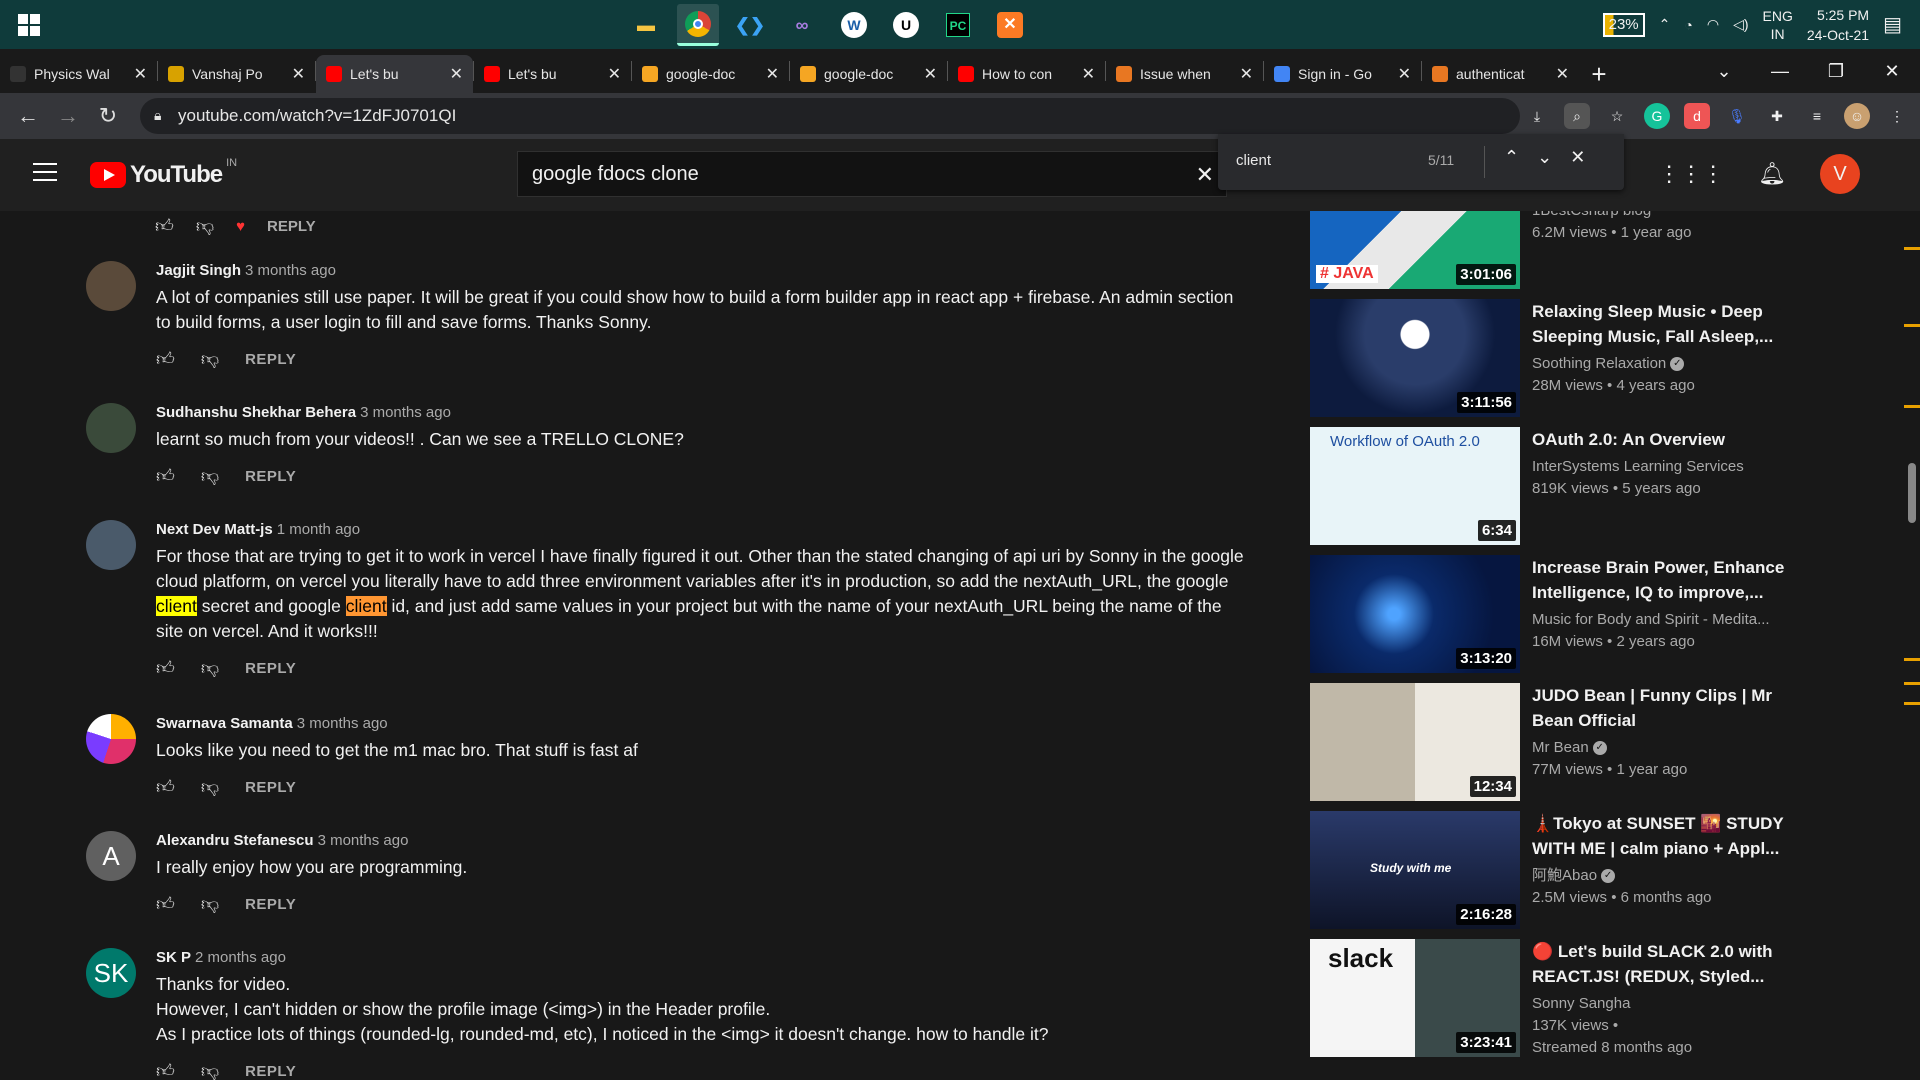  Describe the element at coordinates (1740, 24) in the screenshot. I see `volume-icon: ◁)` at that location.